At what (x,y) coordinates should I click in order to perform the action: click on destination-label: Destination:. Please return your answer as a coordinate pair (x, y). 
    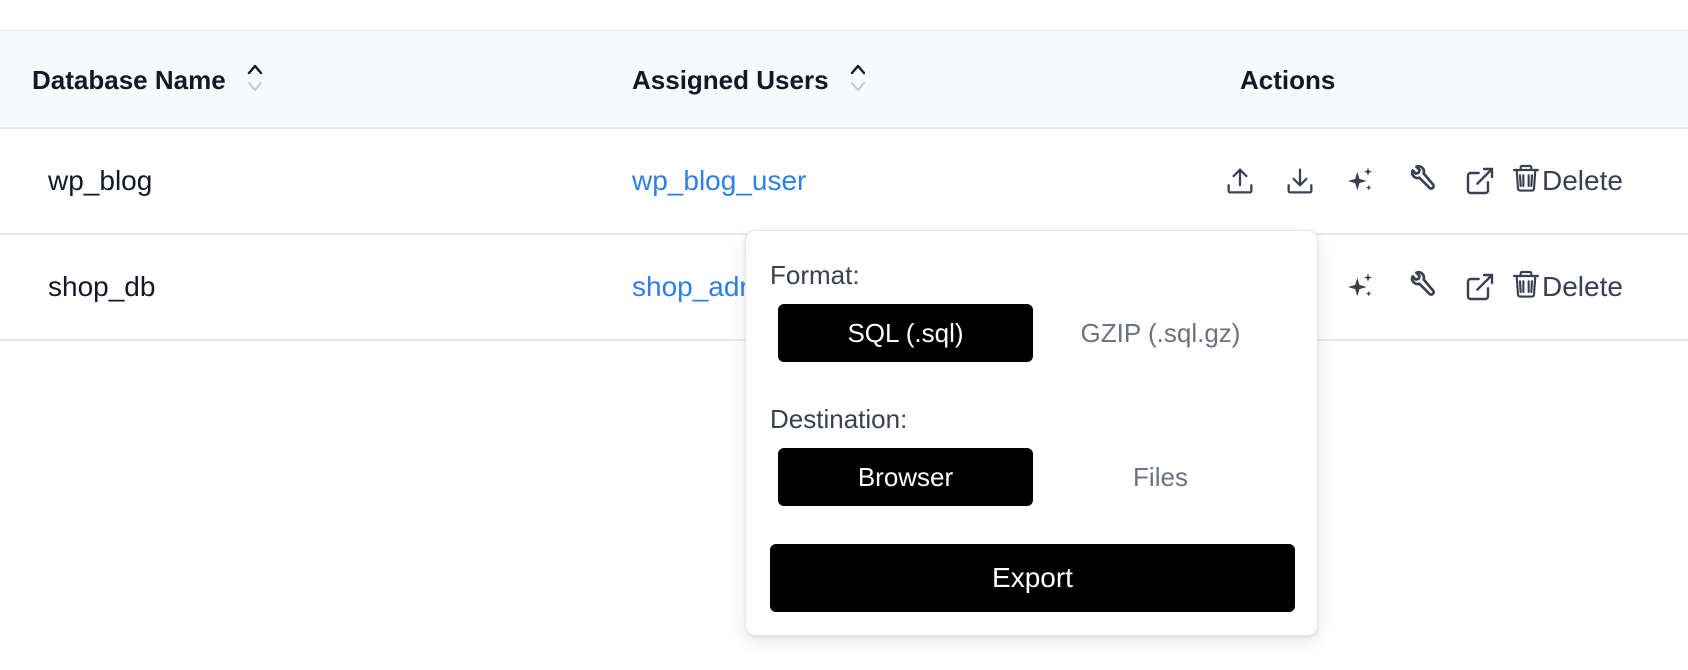
    Looking at the image, I should click on (839, 419).